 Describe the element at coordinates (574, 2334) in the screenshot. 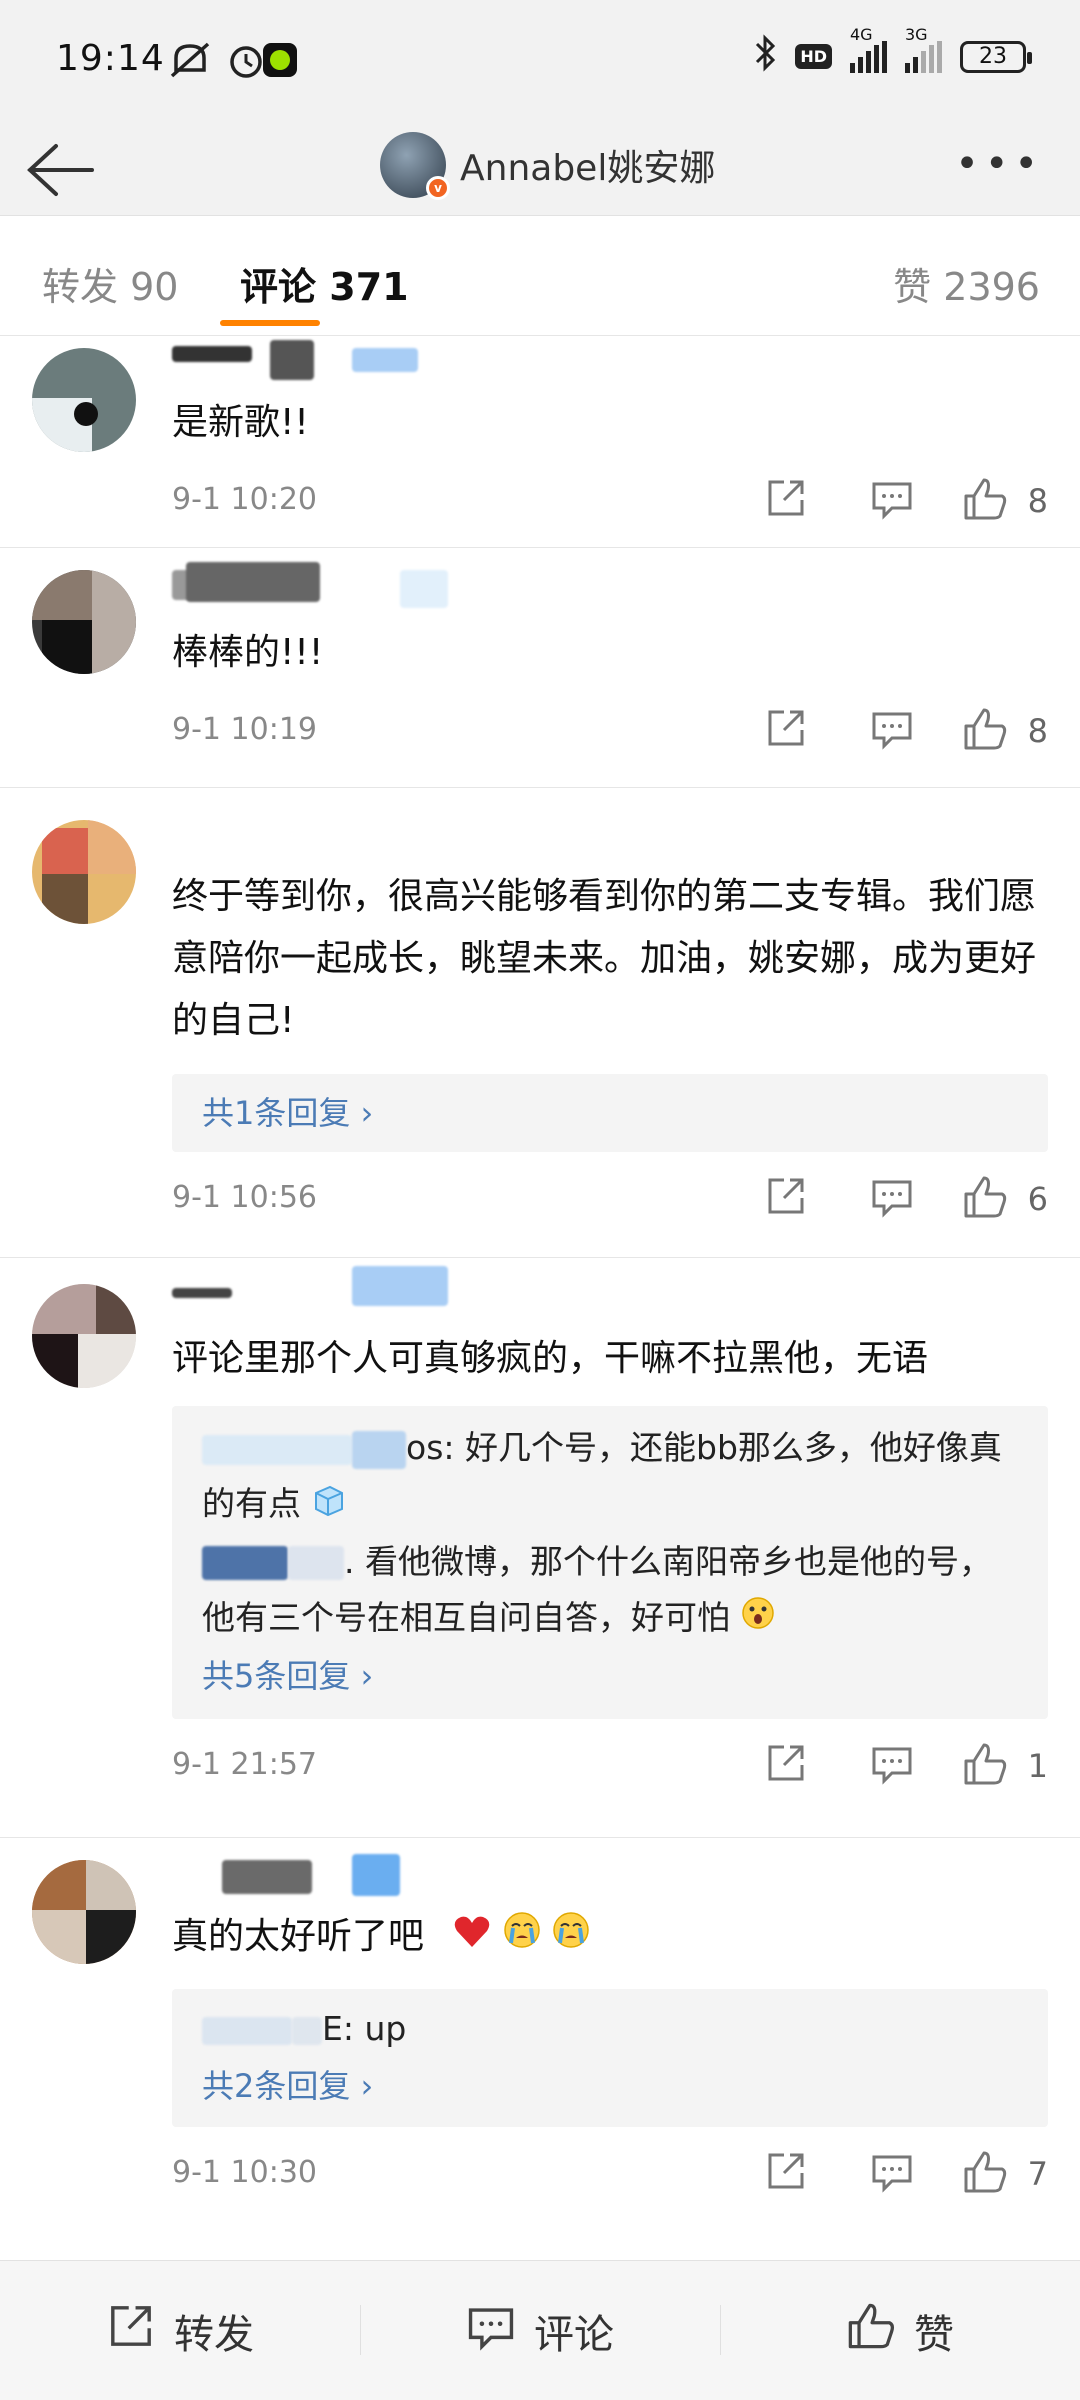

I see `comment-label: 评论` at that location.